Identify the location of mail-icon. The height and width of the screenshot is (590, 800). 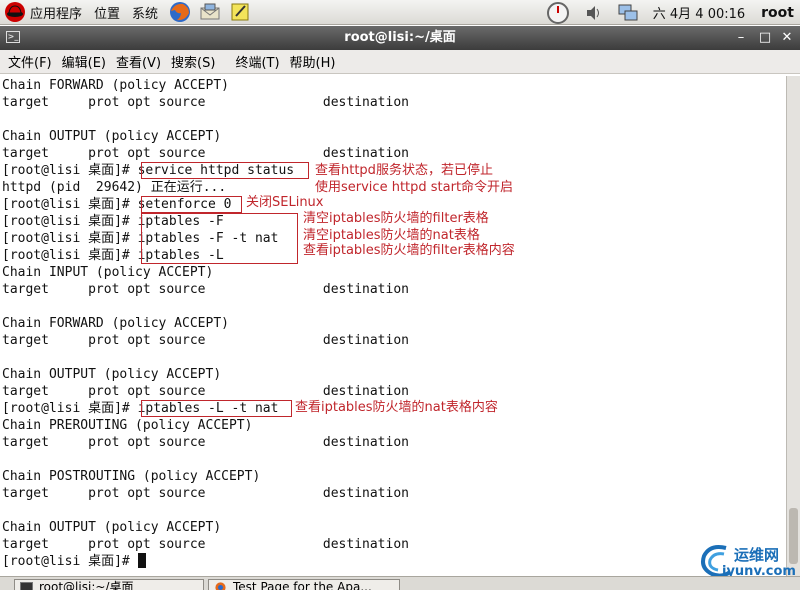
(210, 12).